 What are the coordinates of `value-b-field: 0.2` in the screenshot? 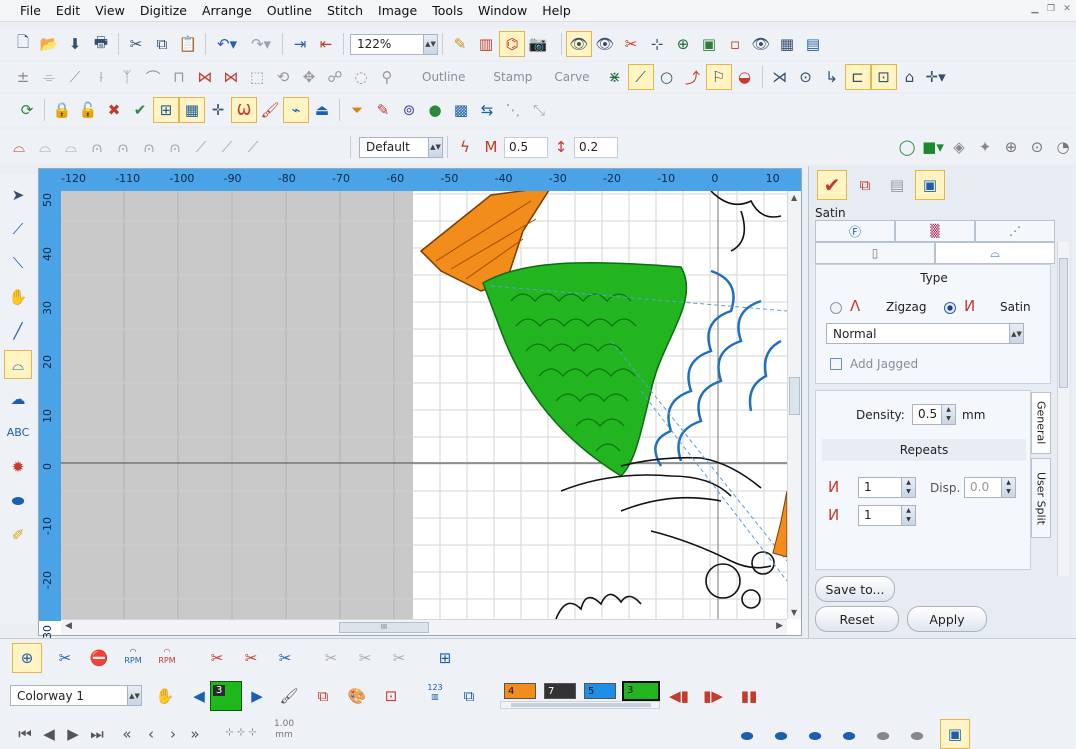 It's located at (596, 147).